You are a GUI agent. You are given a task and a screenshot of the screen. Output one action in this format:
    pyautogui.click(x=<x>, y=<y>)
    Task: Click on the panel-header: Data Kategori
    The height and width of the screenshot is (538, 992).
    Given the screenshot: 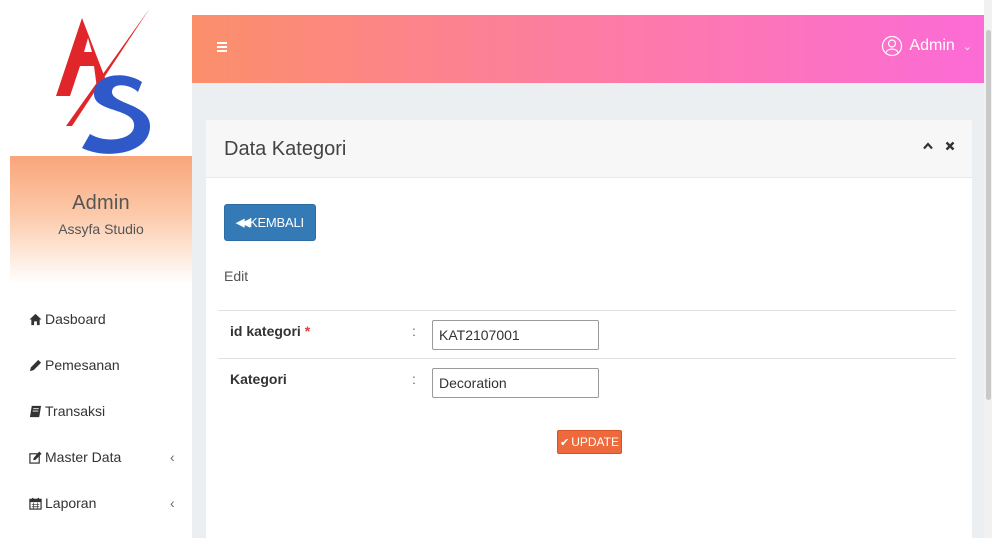 What is the action you would take?
    pyautogui.click(x=589, y=149)
    